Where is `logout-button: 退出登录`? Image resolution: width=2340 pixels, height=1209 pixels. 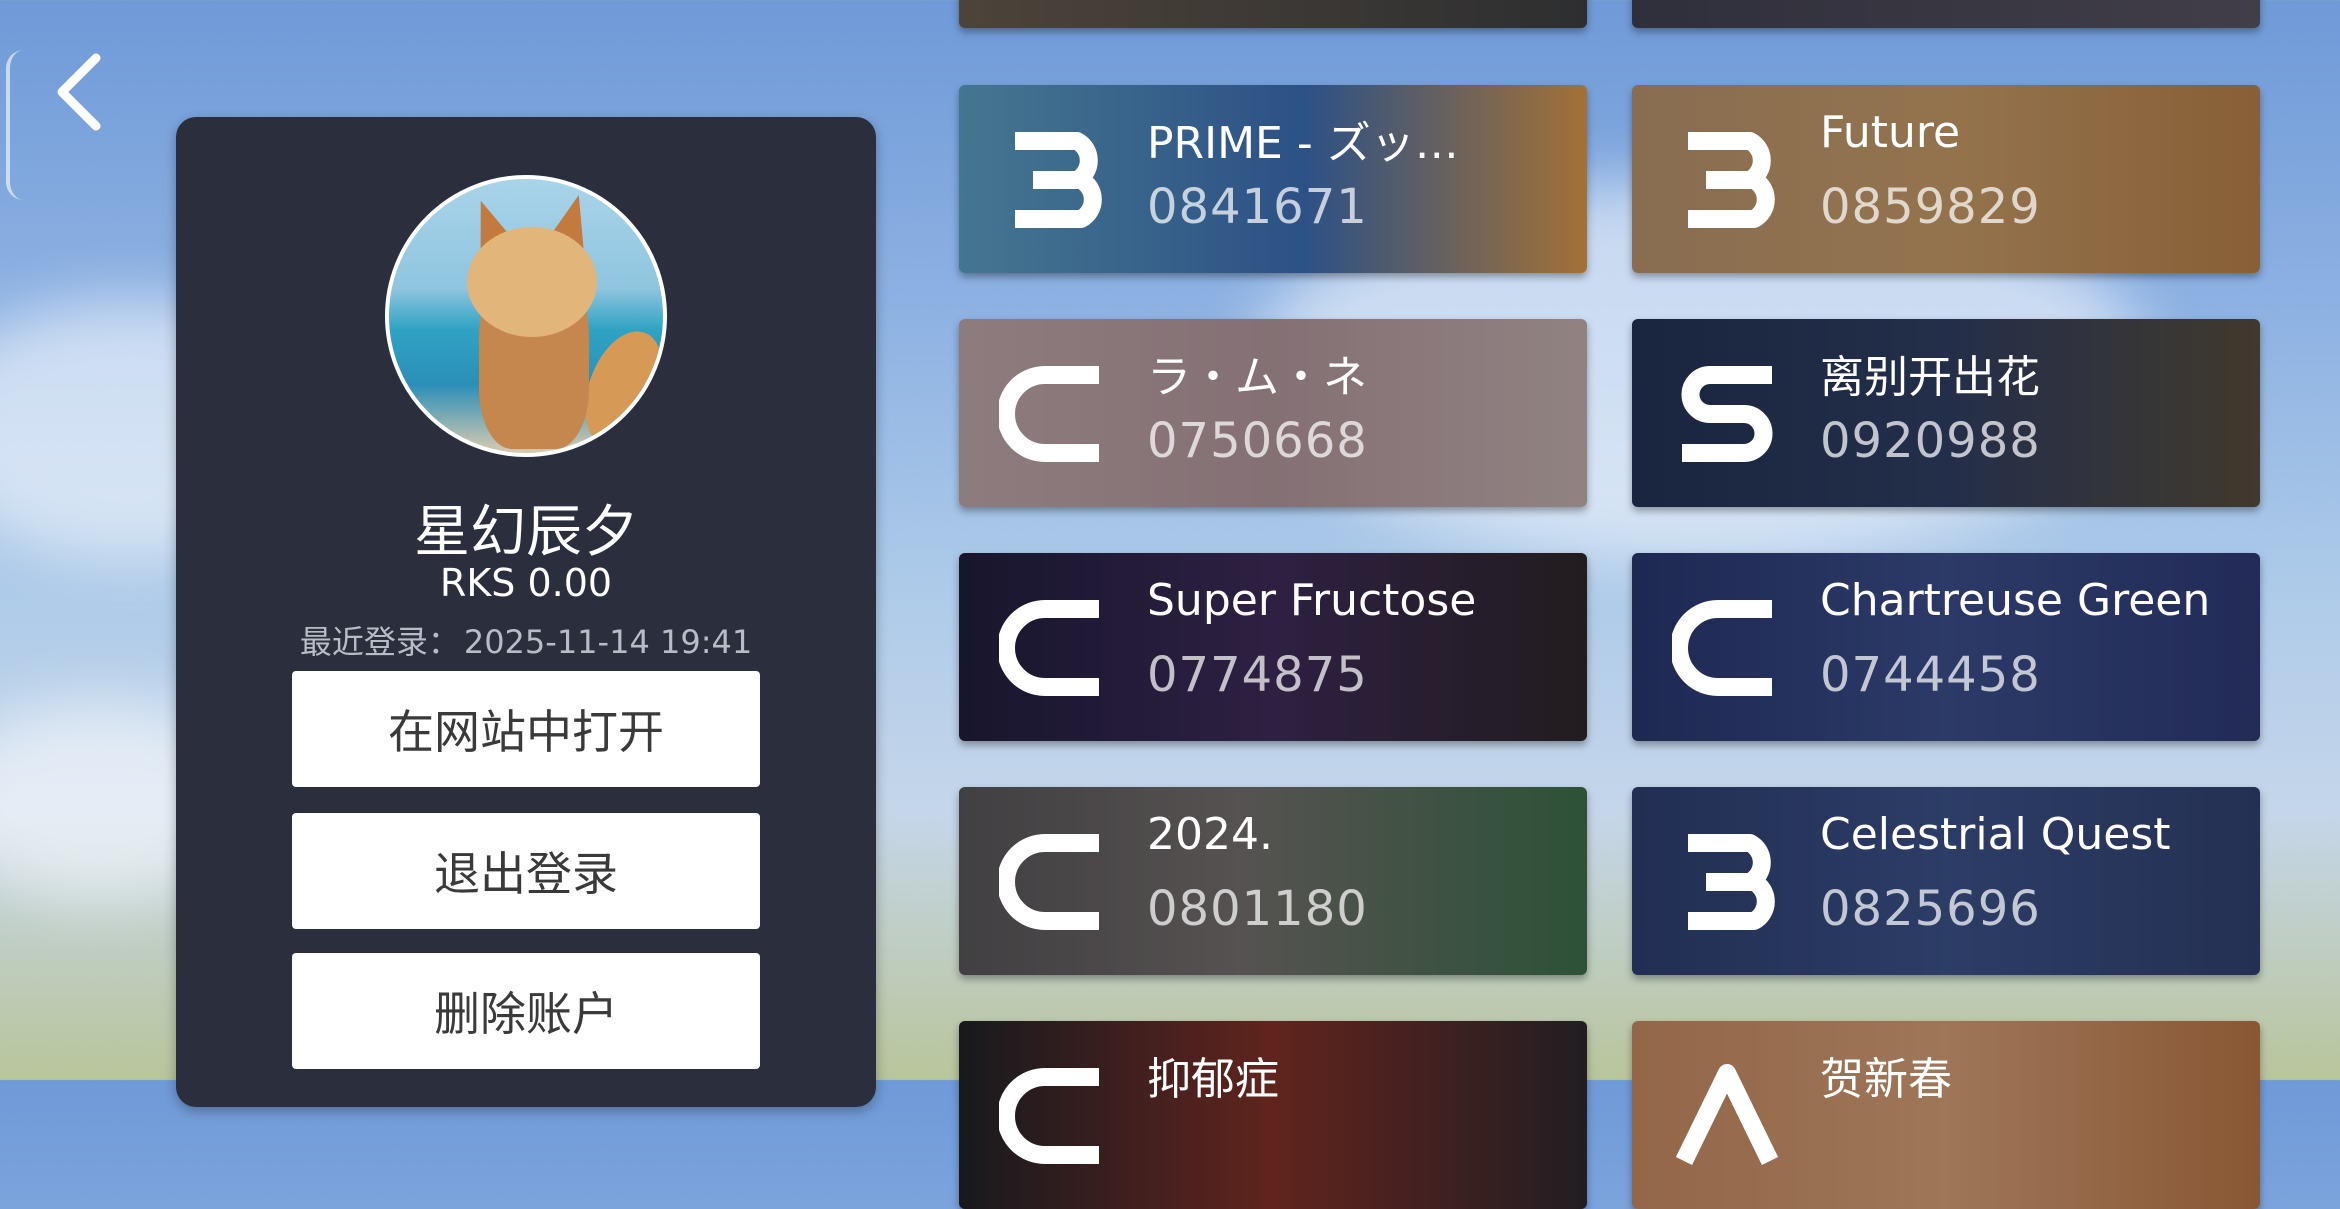
logout-button: 退出登录 is located at coordinates (526, 871).